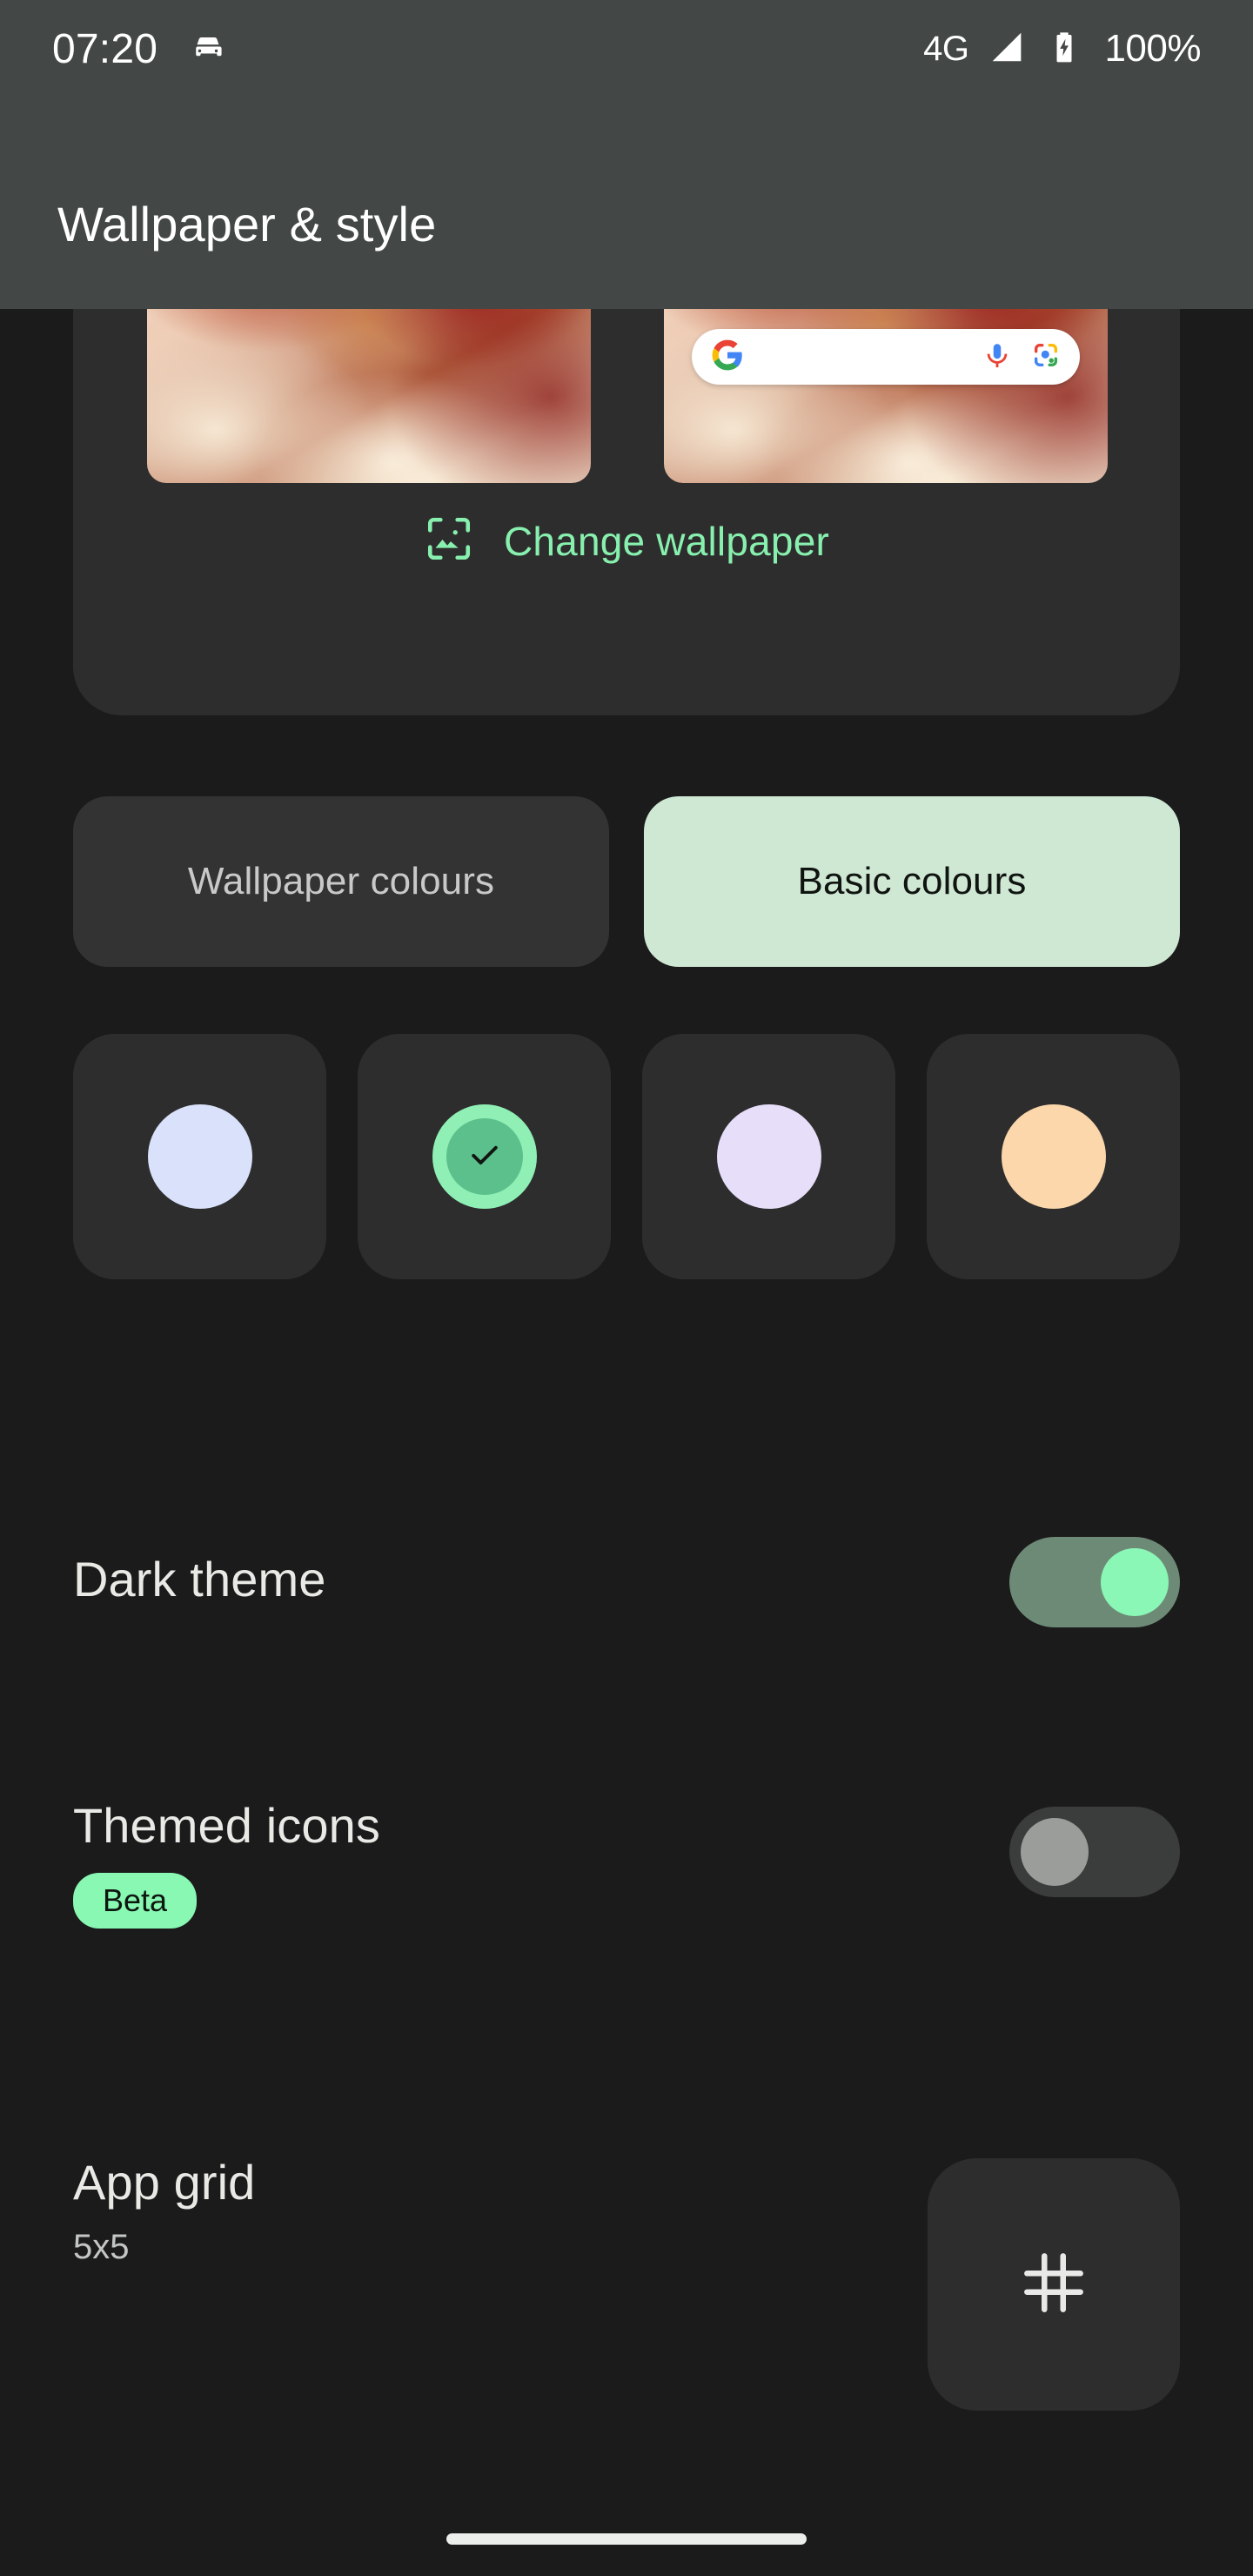 This screenshot has height=2576, width=1253. I want to click on setting-row-dark-theme: Dark theme, so click(626, 1580).